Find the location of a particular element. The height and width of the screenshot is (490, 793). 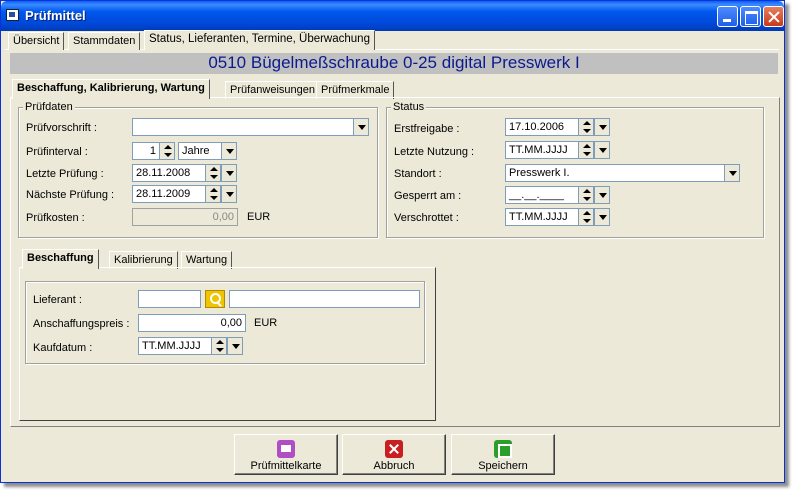

speichern-button: Speichern is located at coordinates (503, 454).